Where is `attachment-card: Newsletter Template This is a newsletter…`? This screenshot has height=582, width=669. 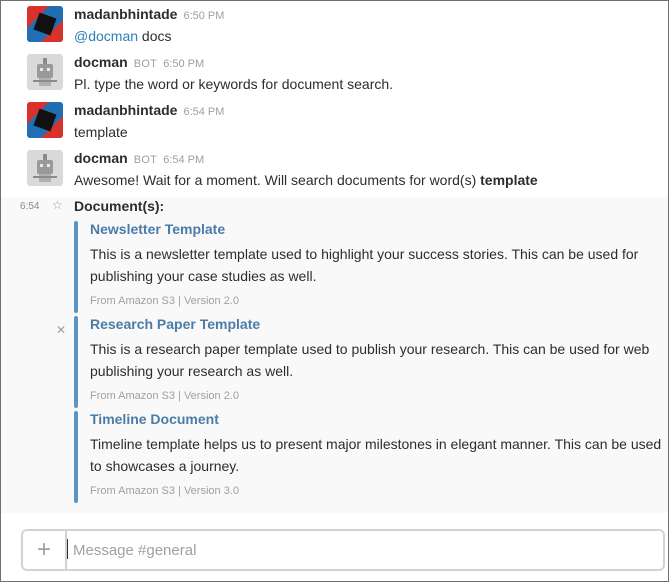
attachment-card: Newsletter Template This is a newsletter… is located at coordinates (369, 267).